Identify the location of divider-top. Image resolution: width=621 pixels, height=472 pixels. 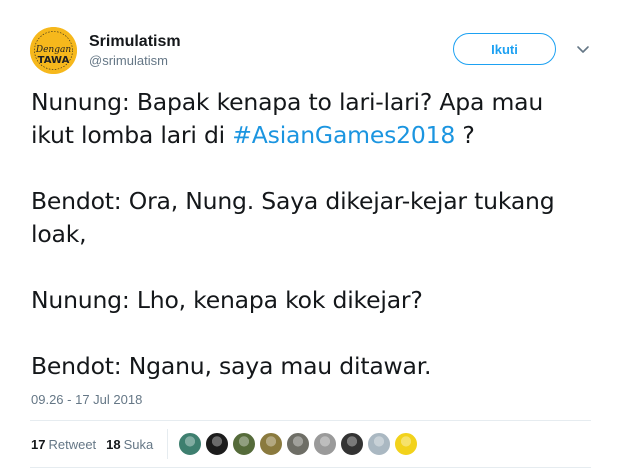
(310, 420).